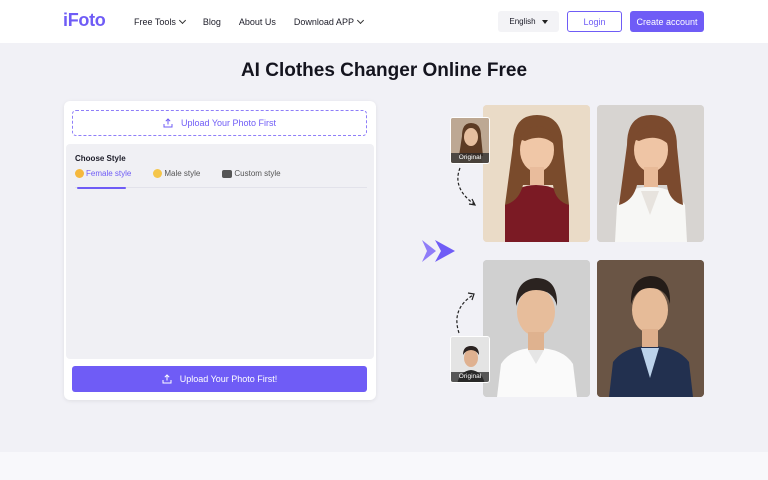  I want to click on language-label: English, so click(522, 21).